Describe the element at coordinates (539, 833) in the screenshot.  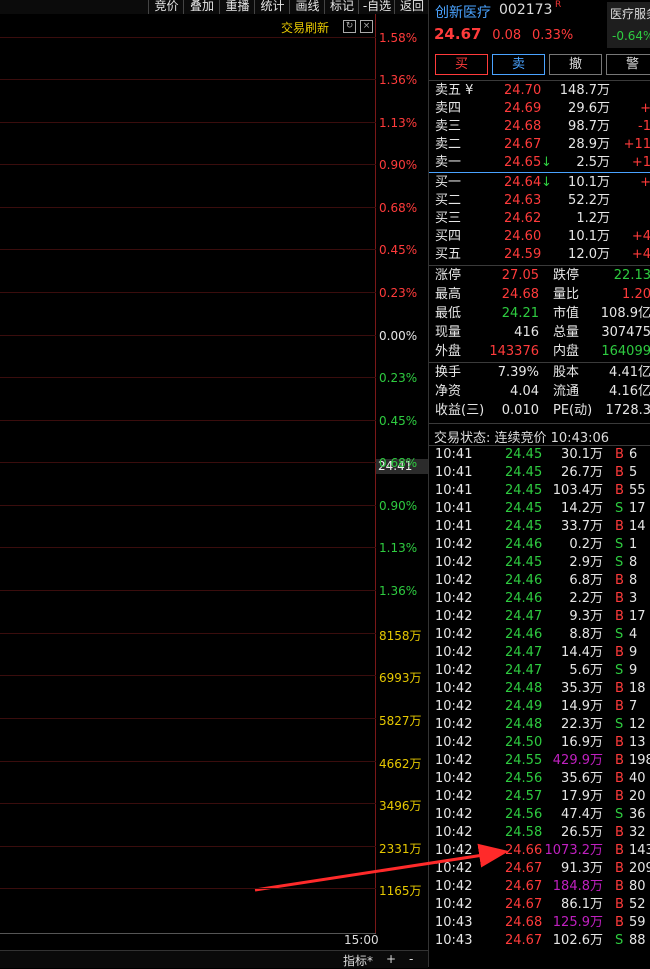
I see `tick-row: 10:4224.5826.5万B32` at that location.